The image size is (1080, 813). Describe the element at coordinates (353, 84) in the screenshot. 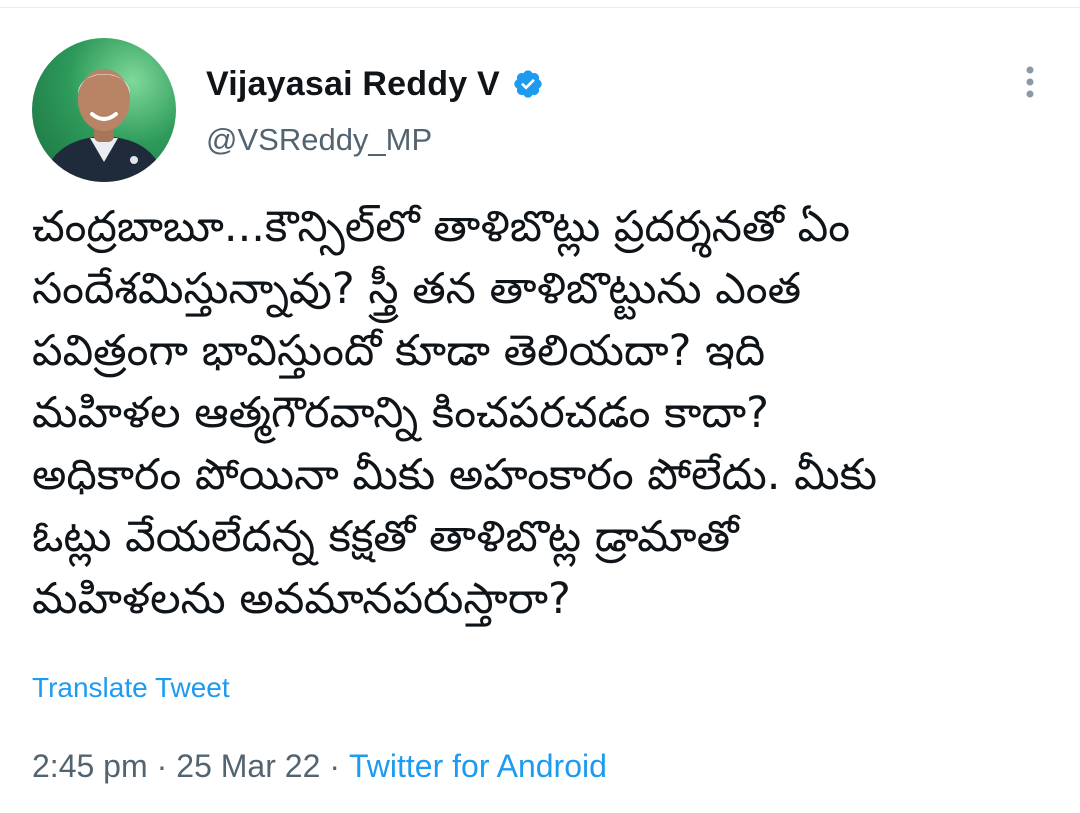

I see `display-name: Vijayasai Reddy V` at that location.